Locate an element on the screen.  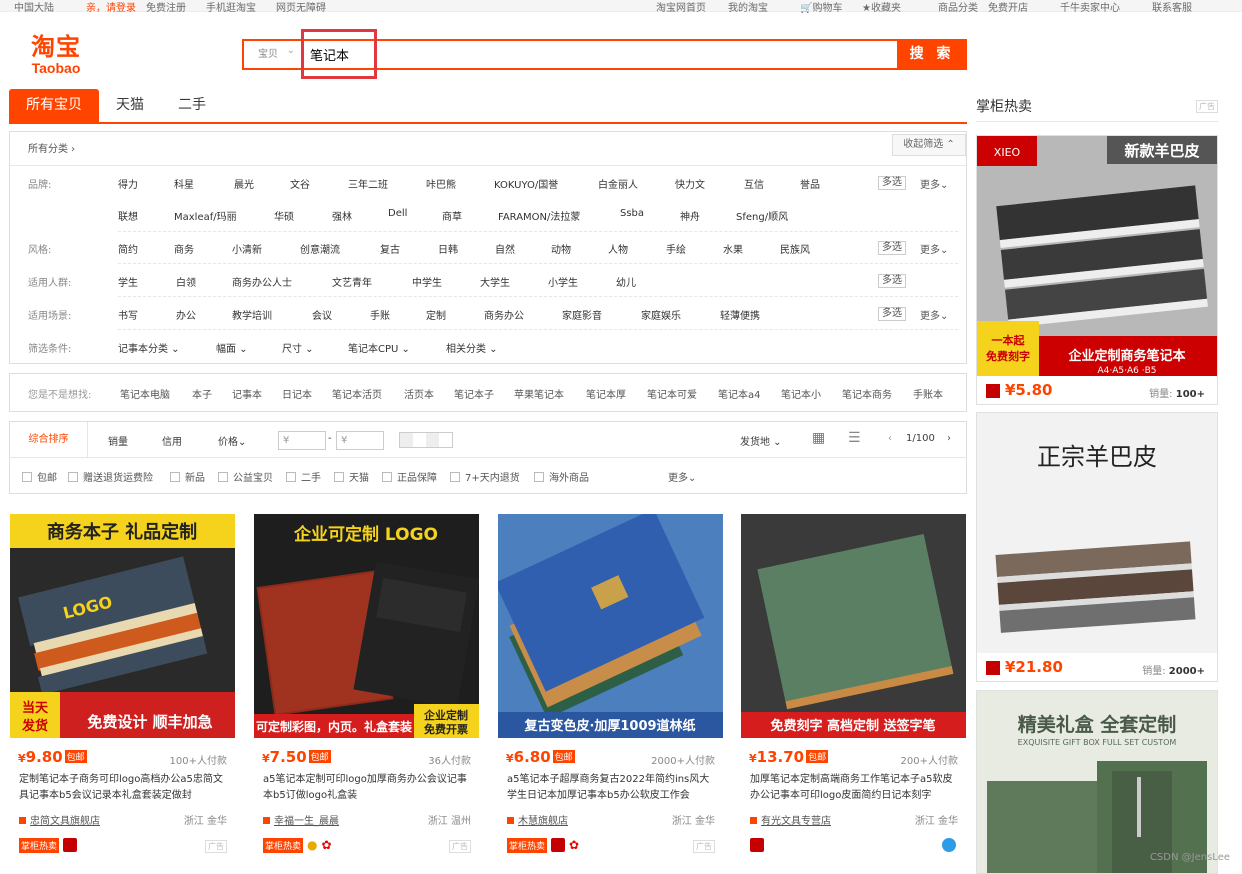
shop-link: 幸福一生_晨晨 is located at coordinates (301, 819).